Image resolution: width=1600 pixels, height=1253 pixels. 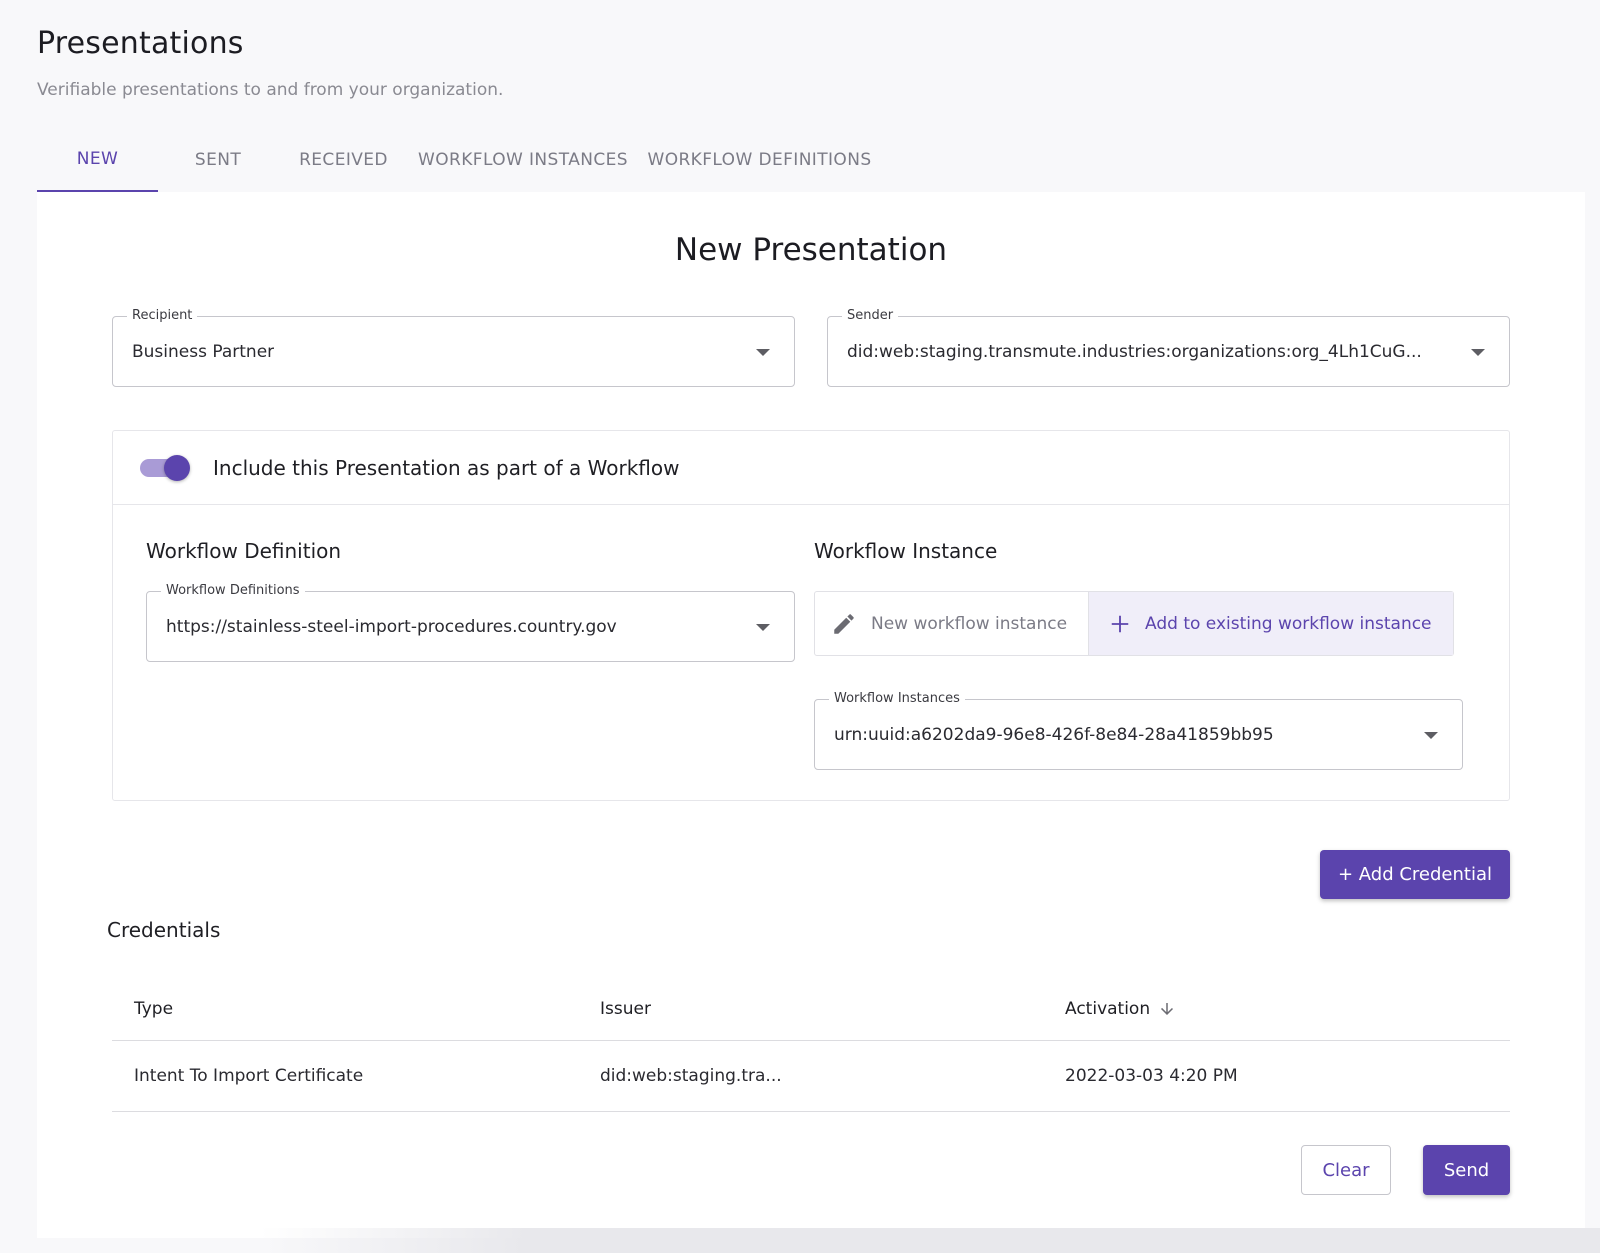 I want to click on workflow-definition-title: Workflow Definition, so click(x=244, y=551).